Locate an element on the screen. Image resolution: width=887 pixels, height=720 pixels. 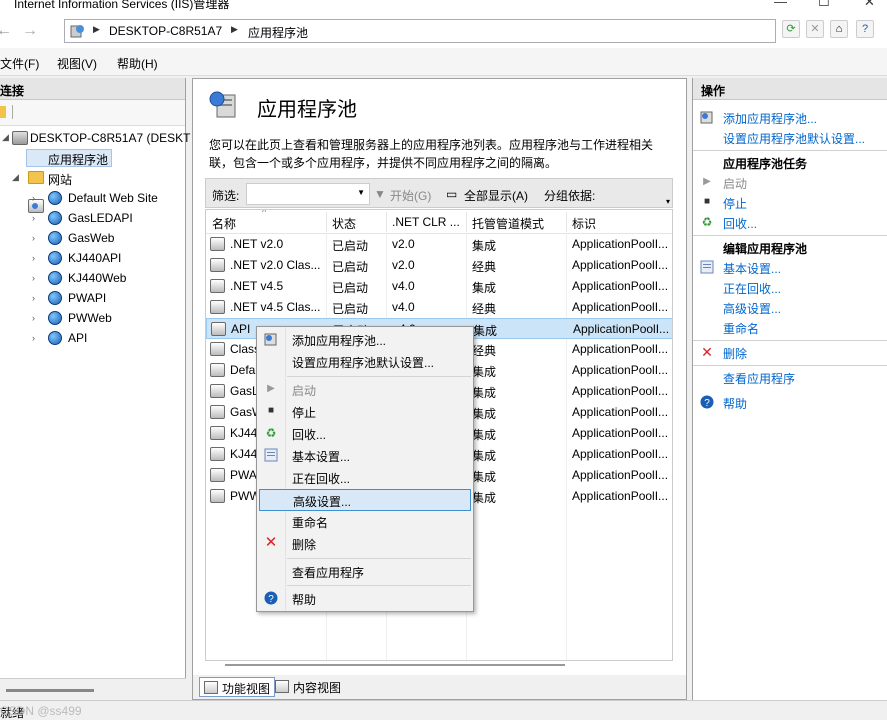
breadcrumb-app-pools: 应用程序池 is located at coordinates (278, 32).